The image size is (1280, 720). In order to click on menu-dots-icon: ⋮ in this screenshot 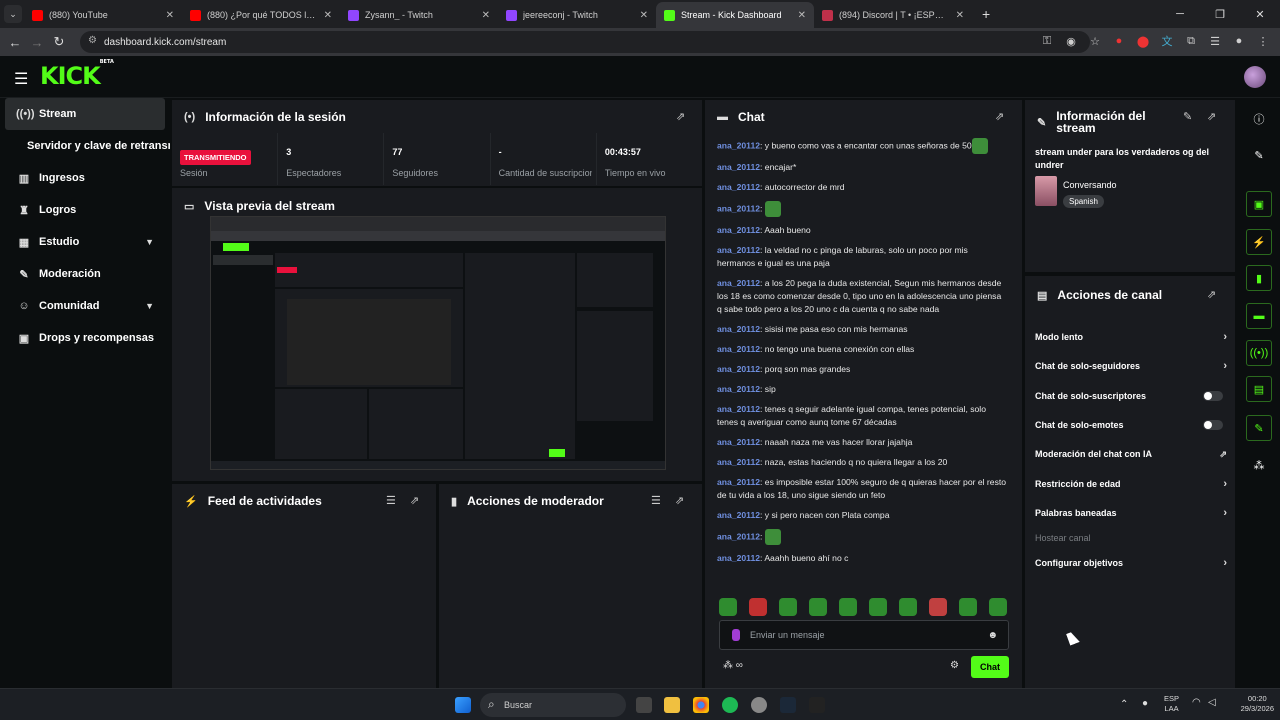, I will do `click(1263, 41)`.